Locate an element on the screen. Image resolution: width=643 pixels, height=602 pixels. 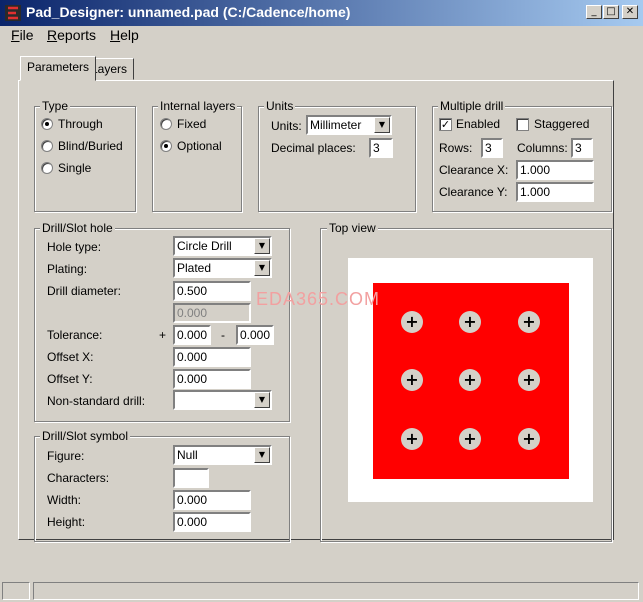
close-button: ✕ is located at coordinates (630, 12).